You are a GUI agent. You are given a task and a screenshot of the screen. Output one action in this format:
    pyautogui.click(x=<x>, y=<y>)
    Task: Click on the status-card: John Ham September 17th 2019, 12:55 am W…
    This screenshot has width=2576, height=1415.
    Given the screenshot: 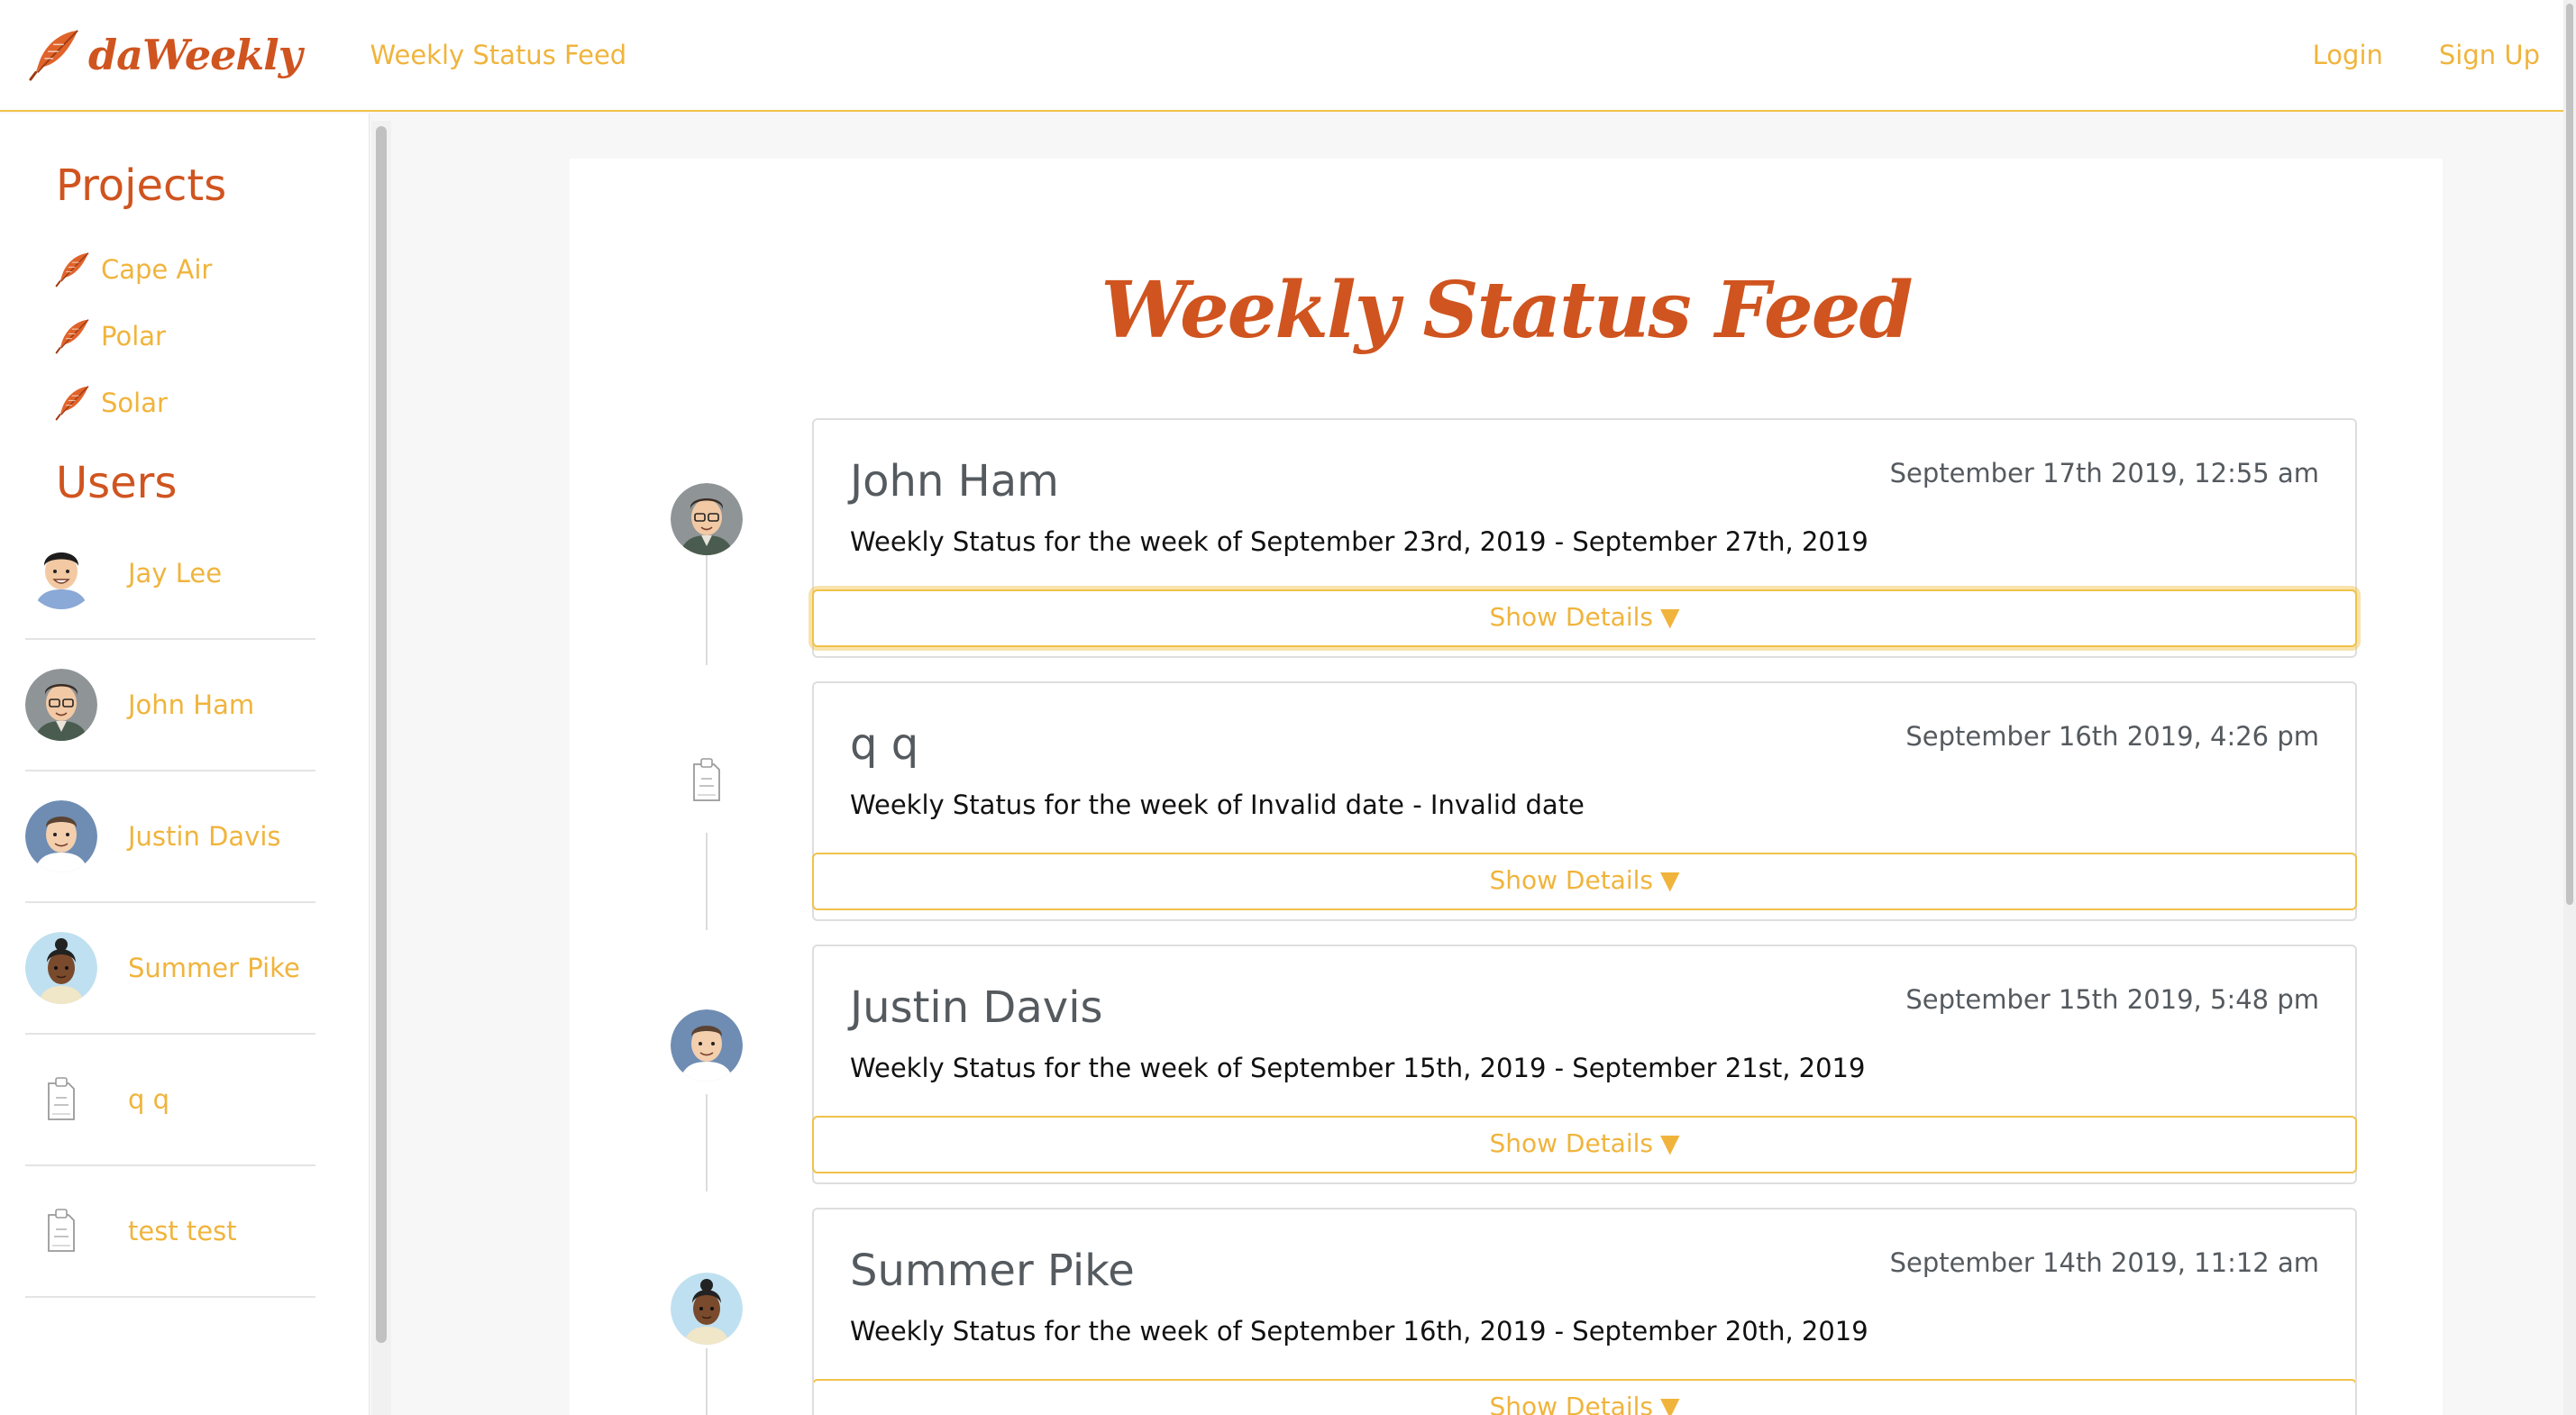 What is the action you would take?
    pyautogui.click(x=1584, y=538)
    